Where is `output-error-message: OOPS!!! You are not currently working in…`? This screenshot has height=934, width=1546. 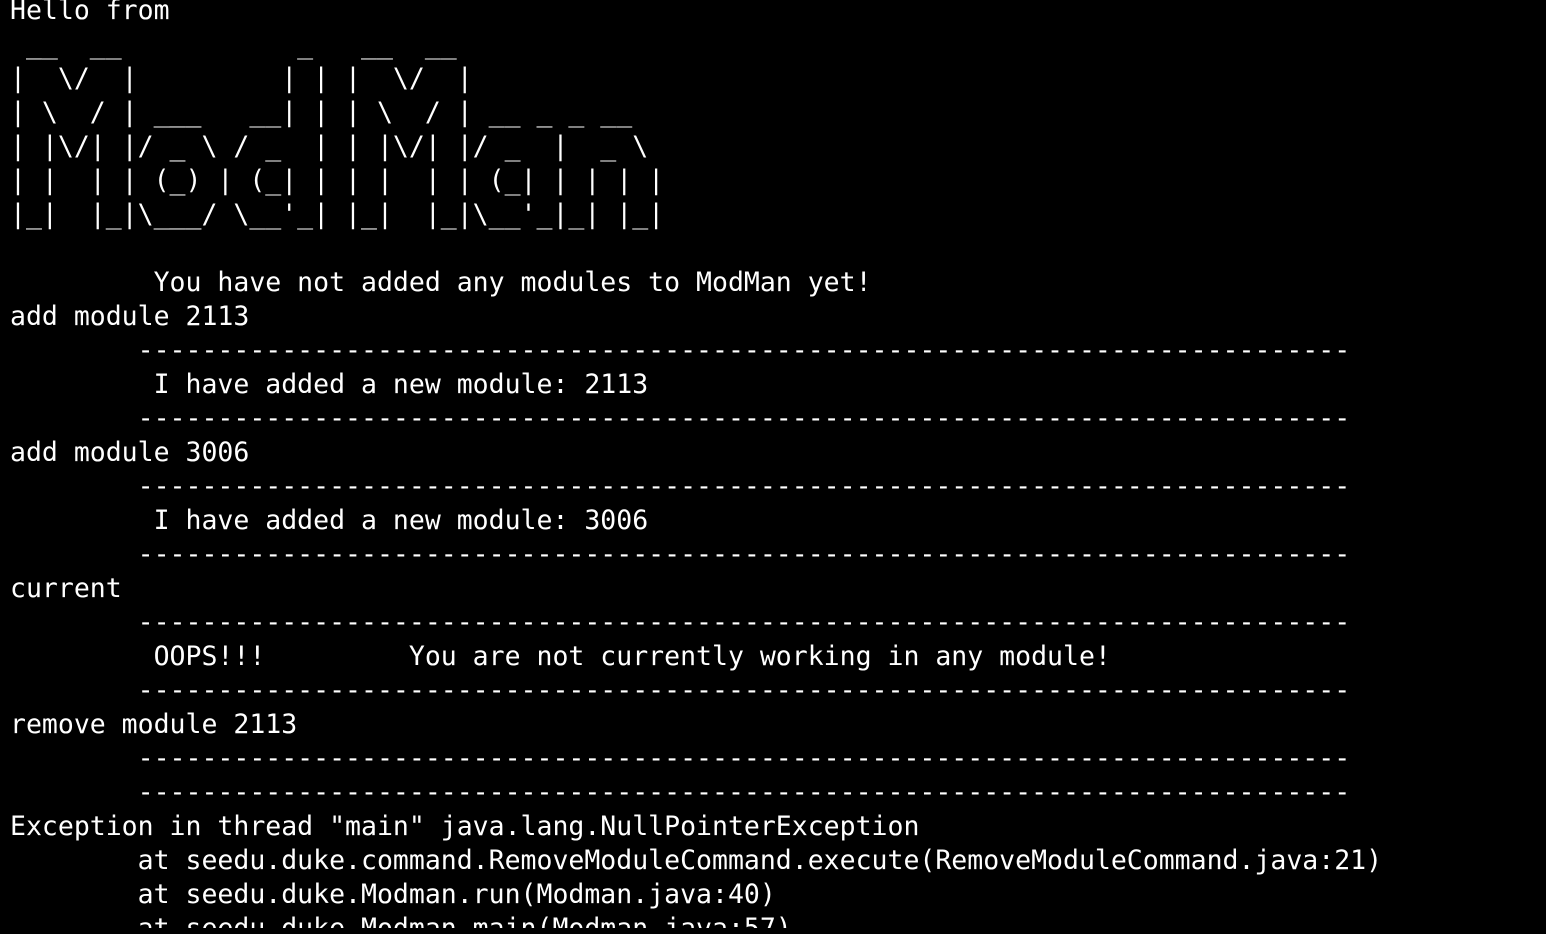 output-error-message: OOPS!!! You are not currently working in… is located at coordinates (560, 656).